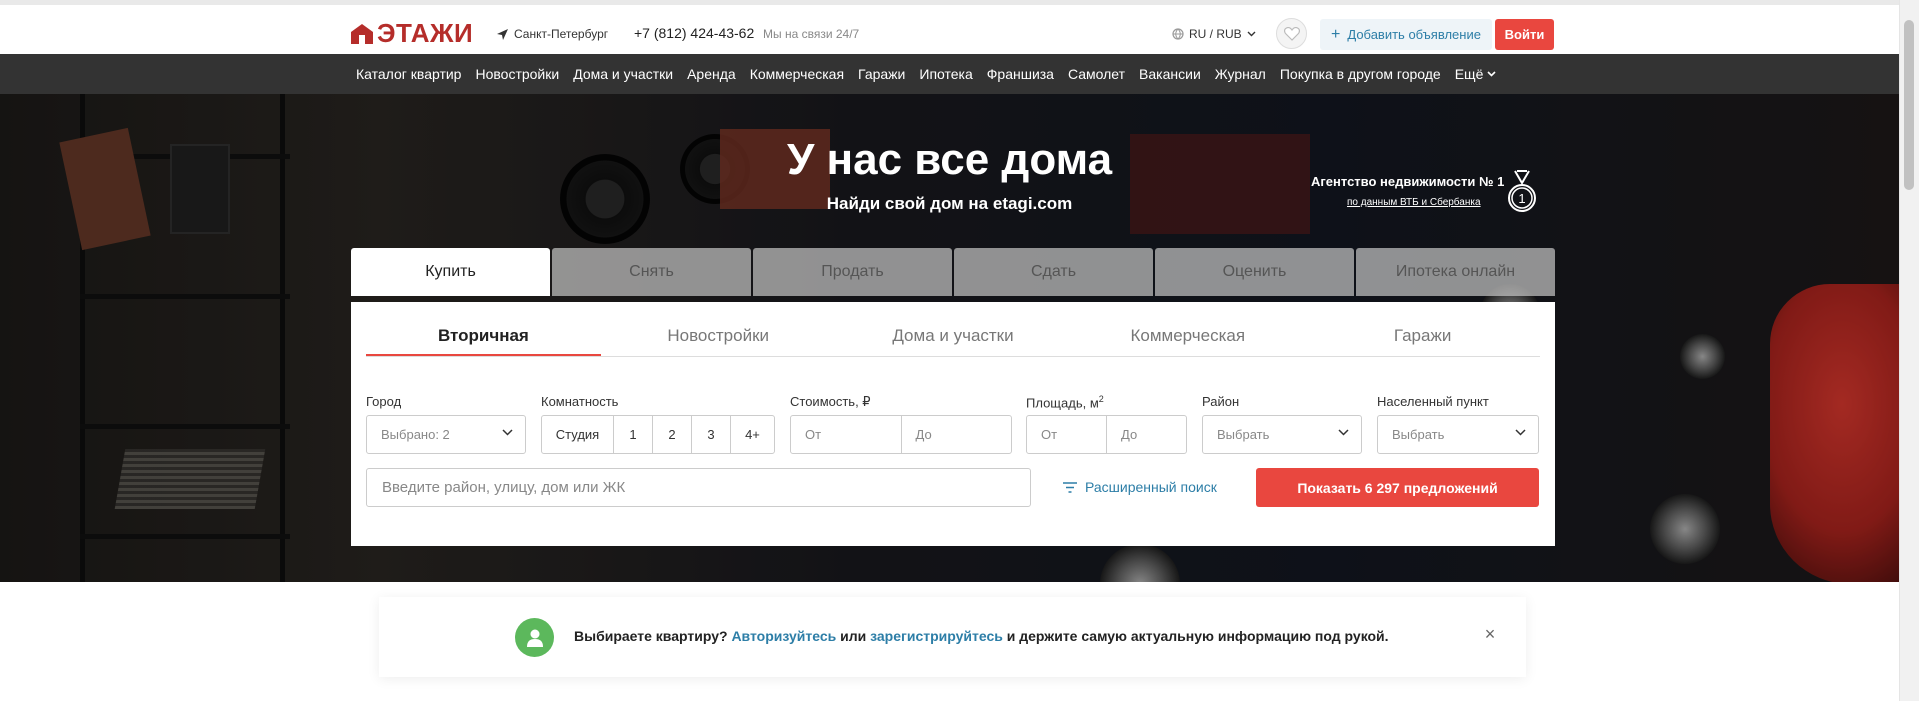 This screenshot has width=1919, height=701. I want to click on area-from-input: От, so click(1067, 434).